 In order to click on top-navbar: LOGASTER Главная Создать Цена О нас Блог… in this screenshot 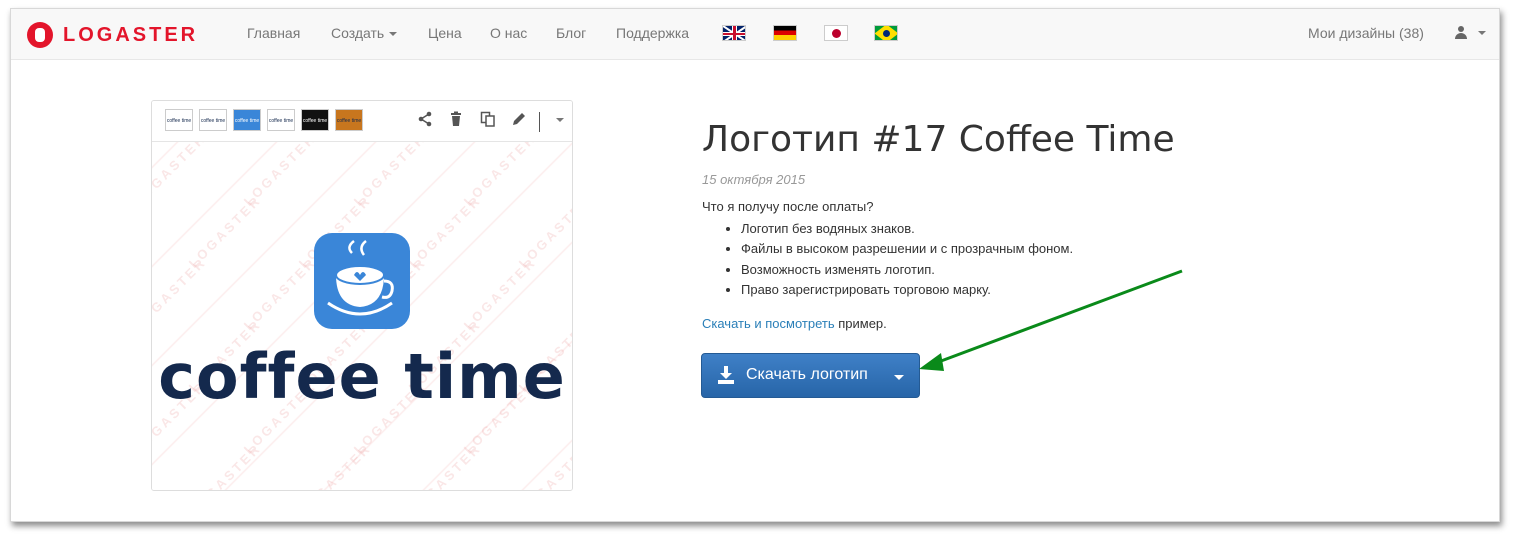, I will do `click(755, 34)`.